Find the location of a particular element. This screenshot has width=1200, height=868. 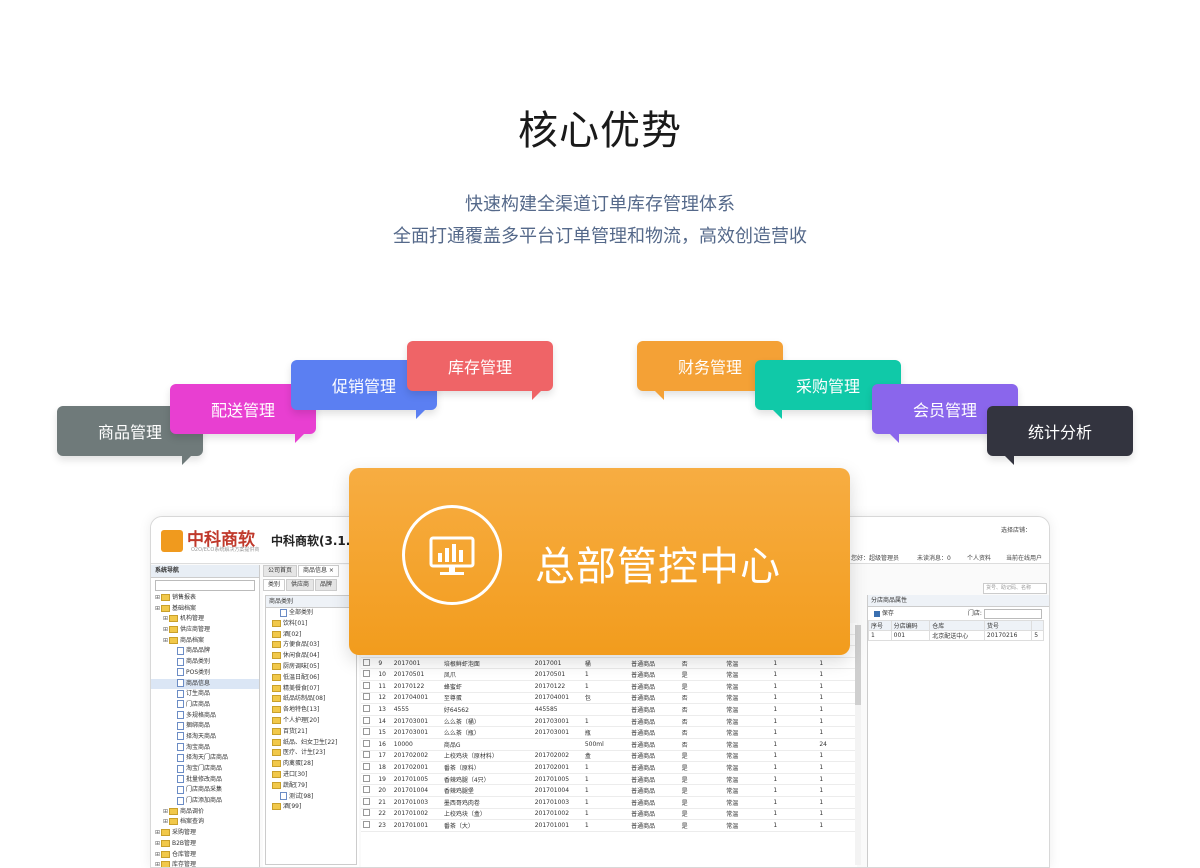

unread-messages: 未读消息：0 is located at coordinates (934, 557).